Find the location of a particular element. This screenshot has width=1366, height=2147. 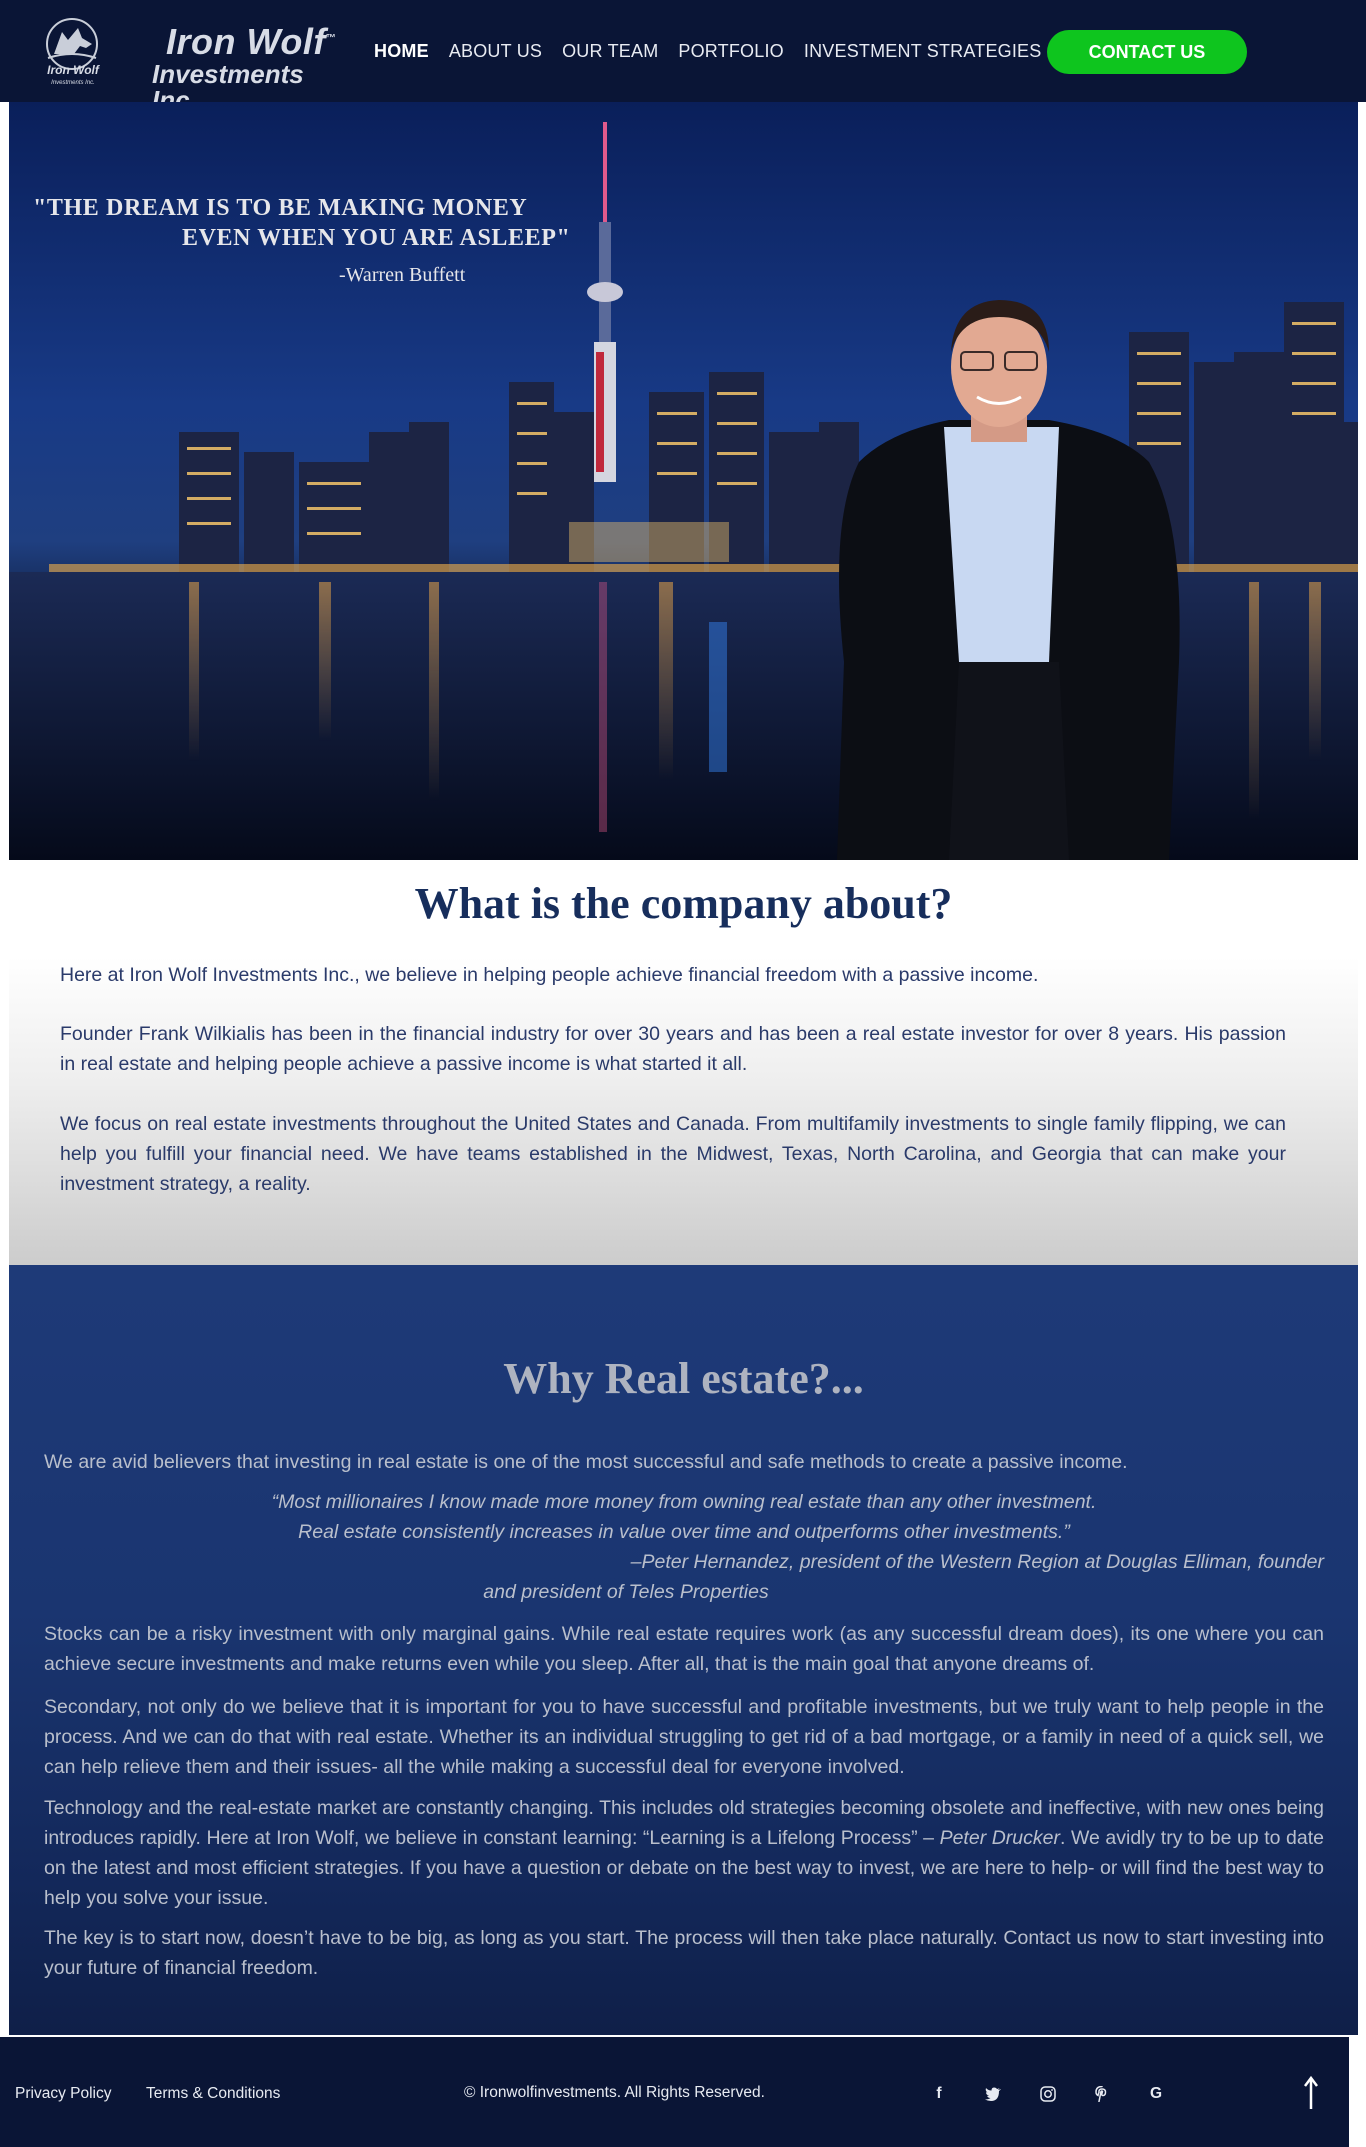

facebook-icon: f is located at coordinates (939, 2094).